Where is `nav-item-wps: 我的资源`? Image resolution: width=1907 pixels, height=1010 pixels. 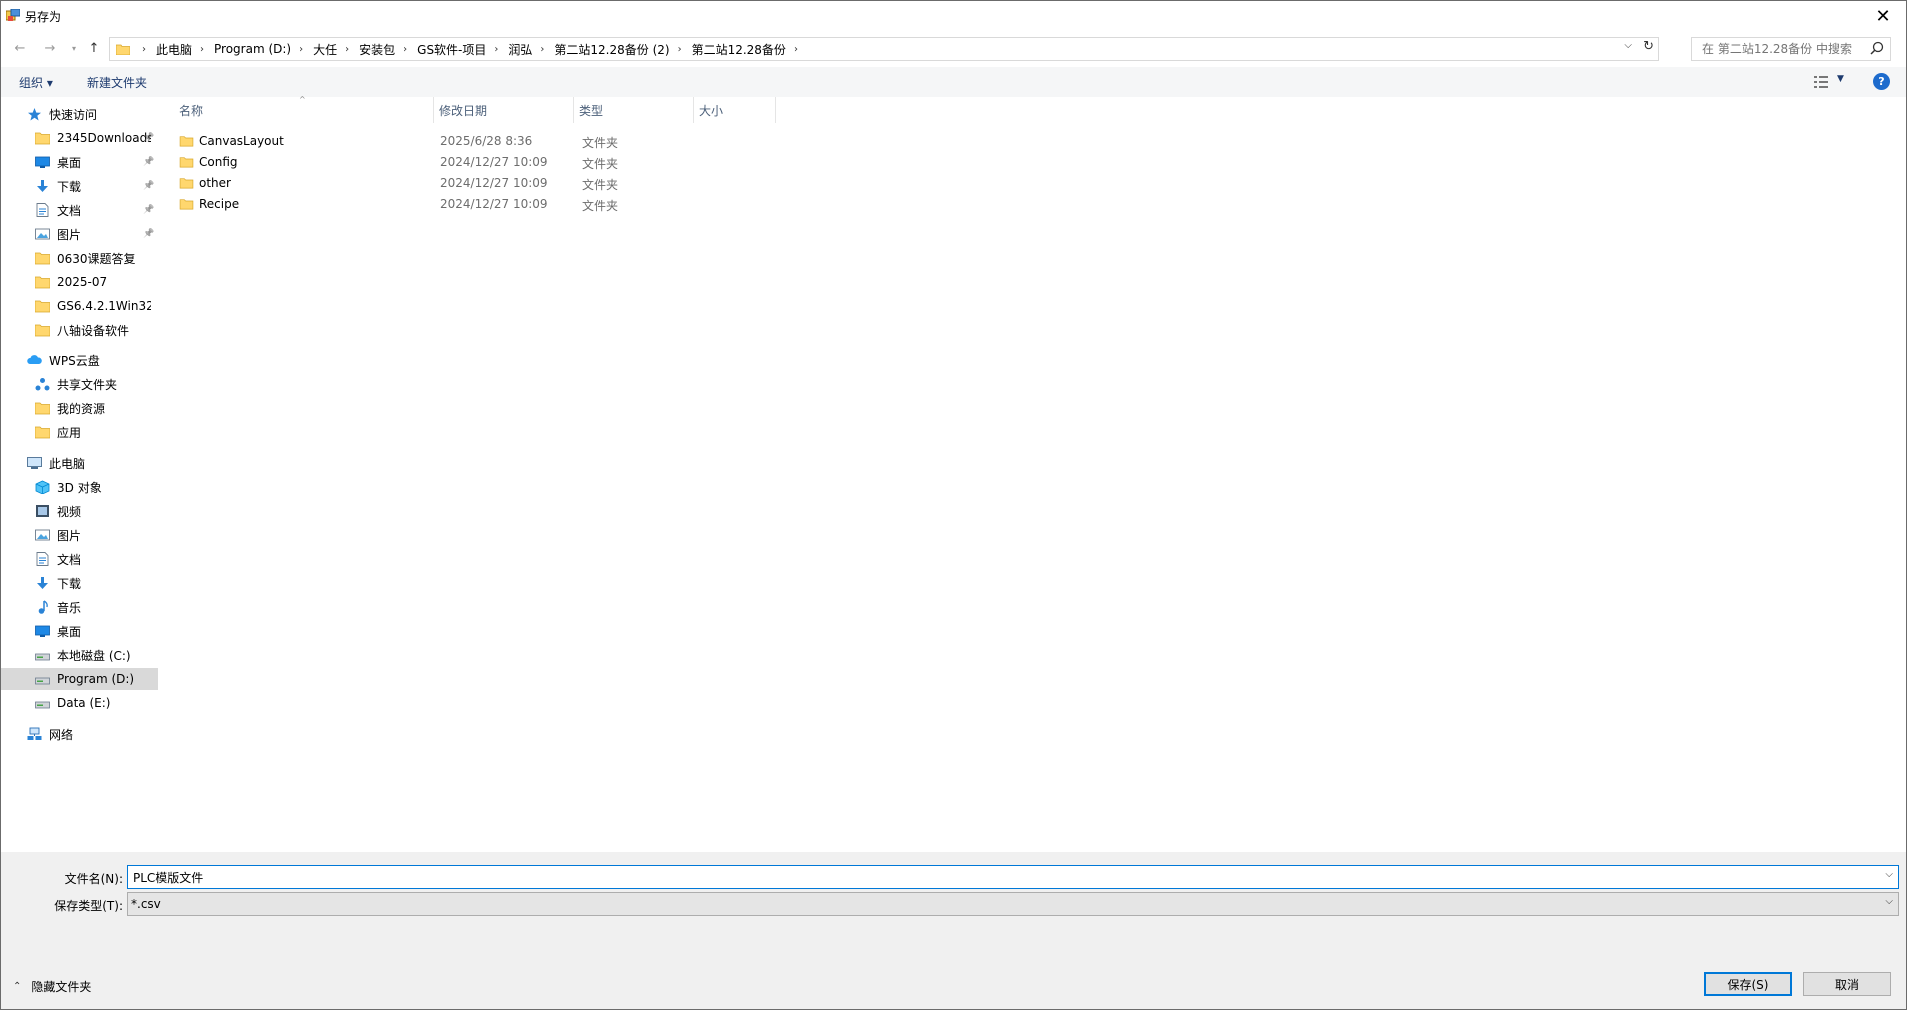 nav-item-wps: 我的资源 is located at coordinates (79, 408).